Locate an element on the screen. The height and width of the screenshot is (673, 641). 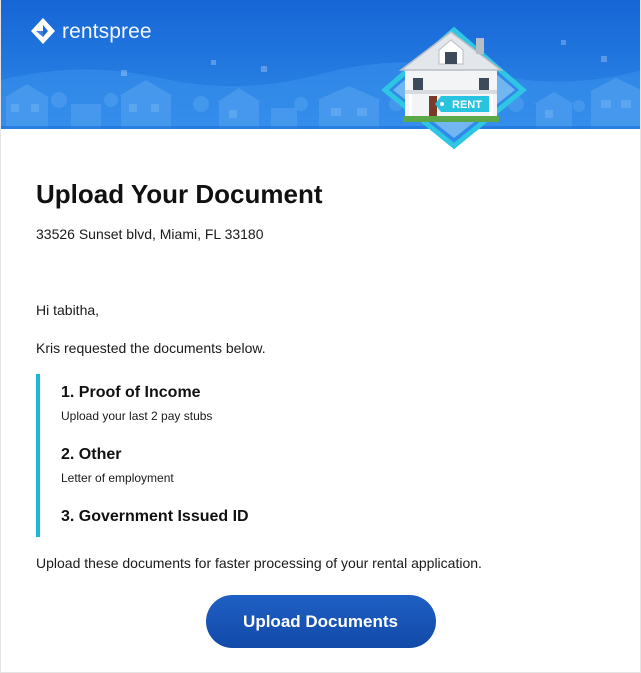
rentspree-logo: rentspree is located at coordinates (91, 31).